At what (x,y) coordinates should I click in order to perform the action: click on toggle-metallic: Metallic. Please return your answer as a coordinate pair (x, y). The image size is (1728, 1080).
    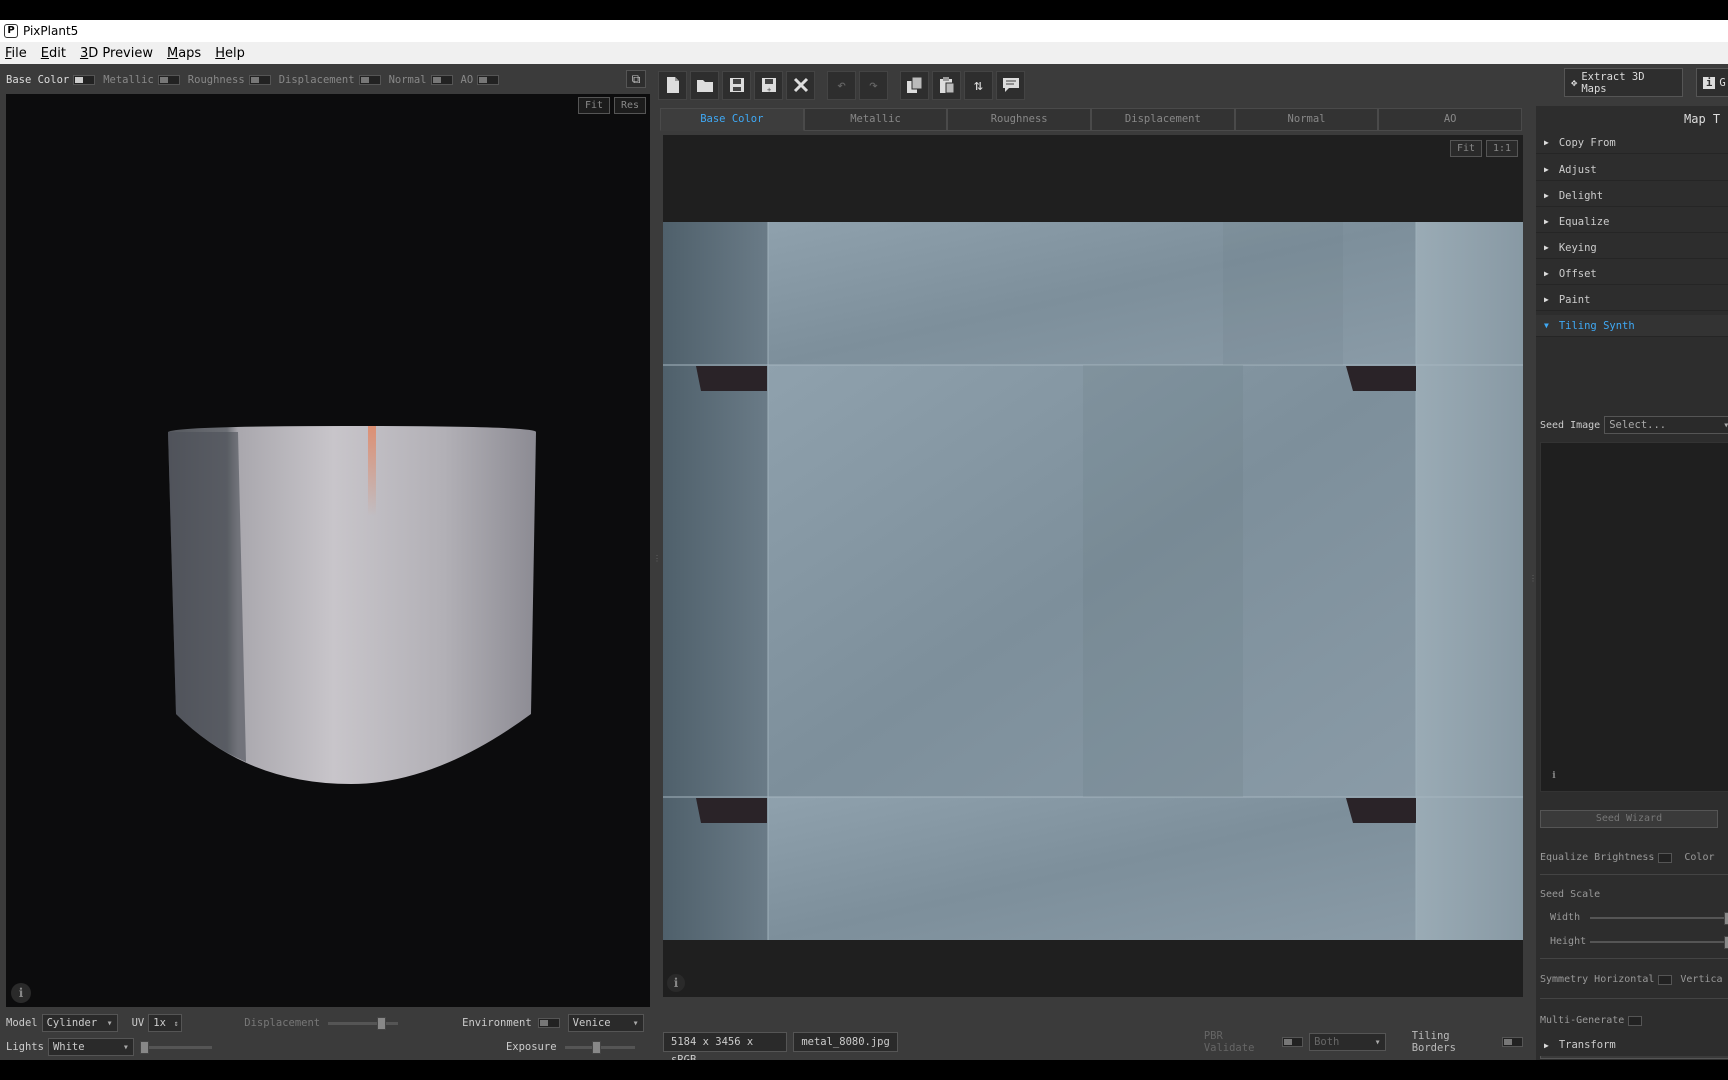
    Looking at the image, I should click on (141, 80).